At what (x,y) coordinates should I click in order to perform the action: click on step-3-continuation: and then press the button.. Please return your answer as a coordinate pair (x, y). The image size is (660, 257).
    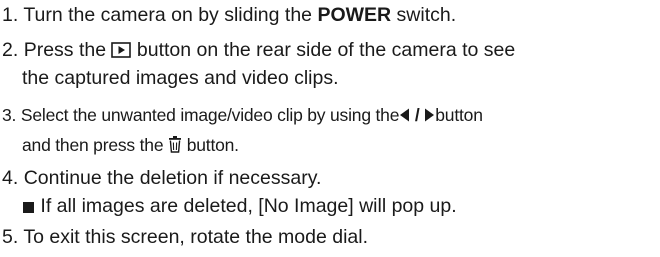
    Looking at the image, I should click on (130, 146).